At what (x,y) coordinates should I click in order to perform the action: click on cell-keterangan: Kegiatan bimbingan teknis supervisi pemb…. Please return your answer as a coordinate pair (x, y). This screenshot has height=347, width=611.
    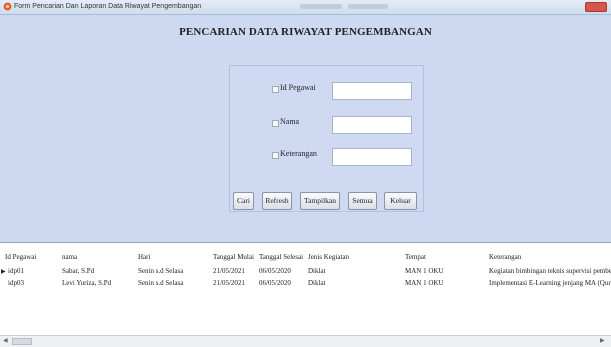
    Looking at the image, I should click on (550, 271).